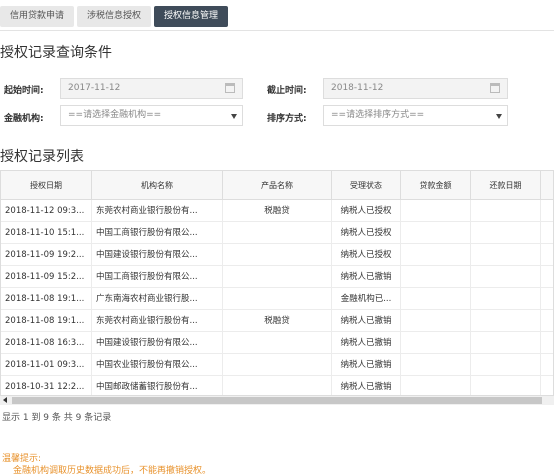 This screenshot has height=476, width=554. Describe the element at coordinates (436, 185) in the screenshot. I see `column-header-amount: 贷款金额` at that location.